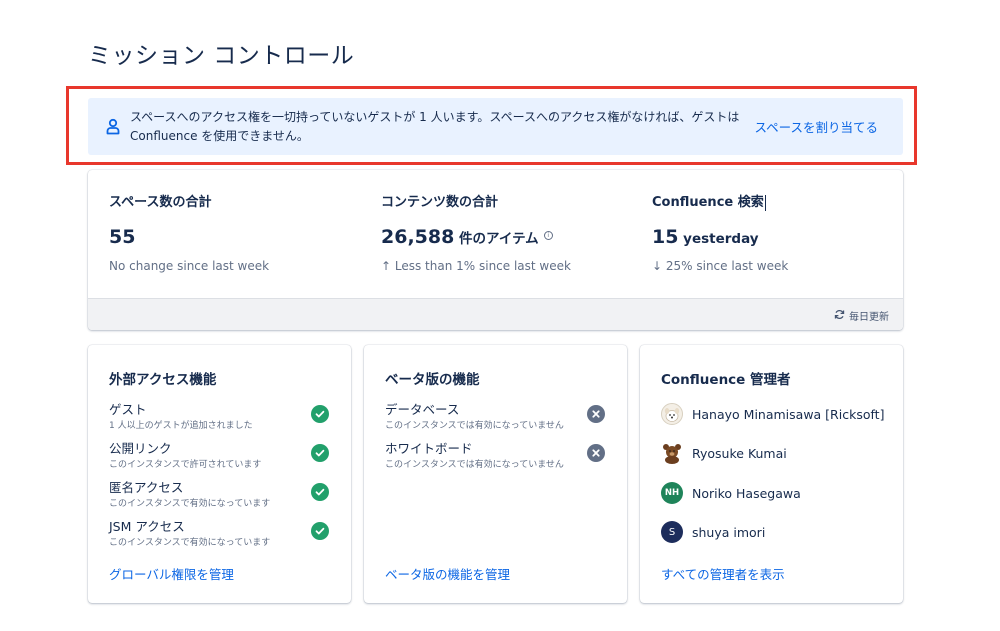  What do you see at coordinates (816, 126) in the screenshot?
I see `assign-space-link: スペースを割り当てる` at bounding box center [816, 126].